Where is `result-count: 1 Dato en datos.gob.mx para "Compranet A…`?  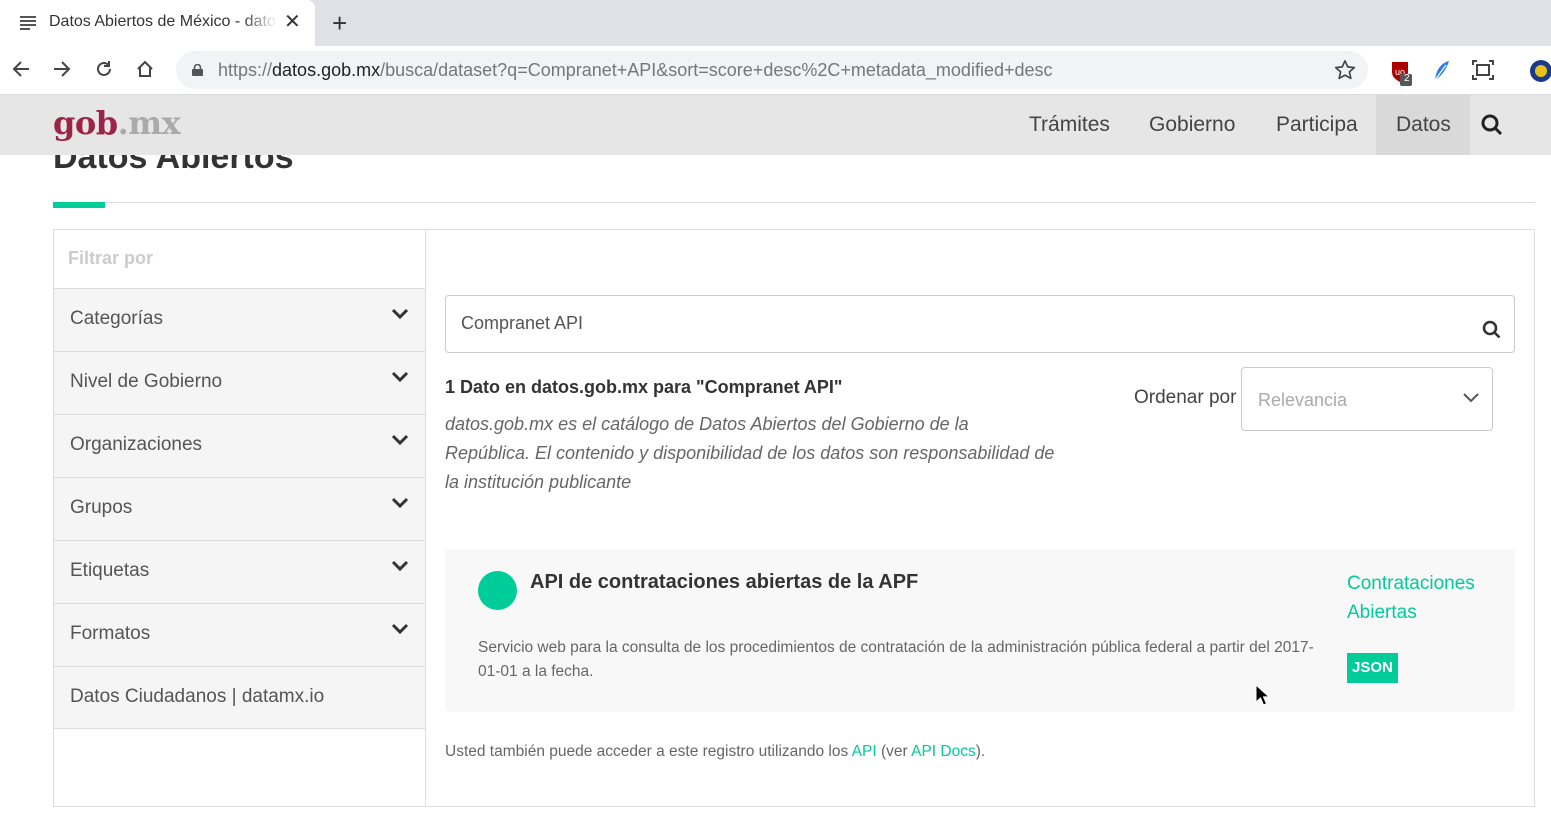 result-count: 1 Dato en datos.gob.mx para "Compranet A… is located at coordinates (644, 387).